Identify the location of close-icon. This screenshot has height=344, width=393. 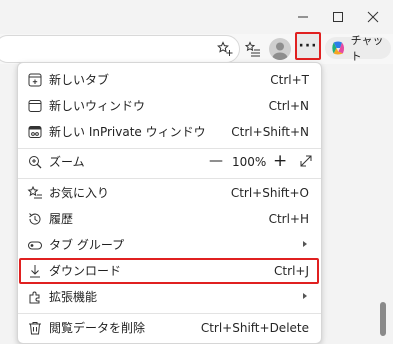
(373, 17).